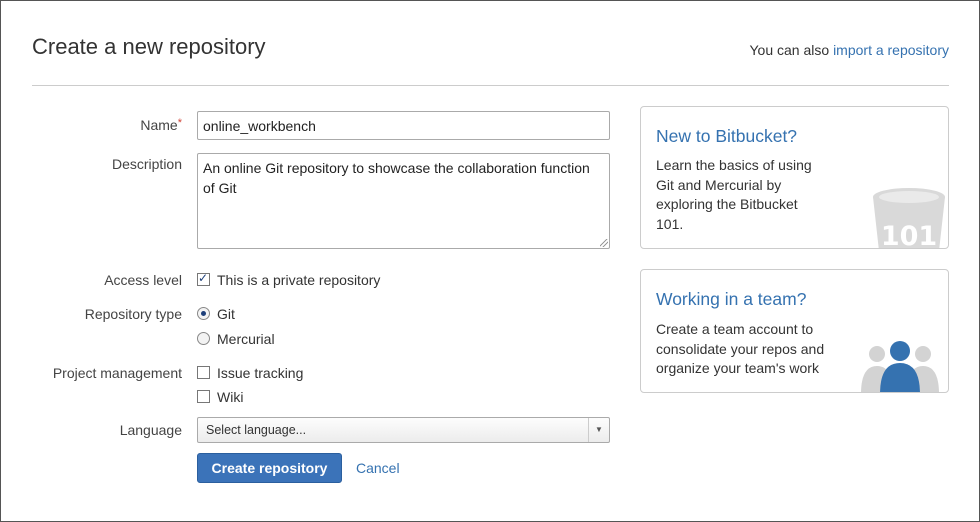 Image resolution: width=980 pixels, height=522 pixels. What do you see at coordinates (378, 468) in the screenshot?
I see `cancel-link: Cancel` at bounding box center [378, 468].